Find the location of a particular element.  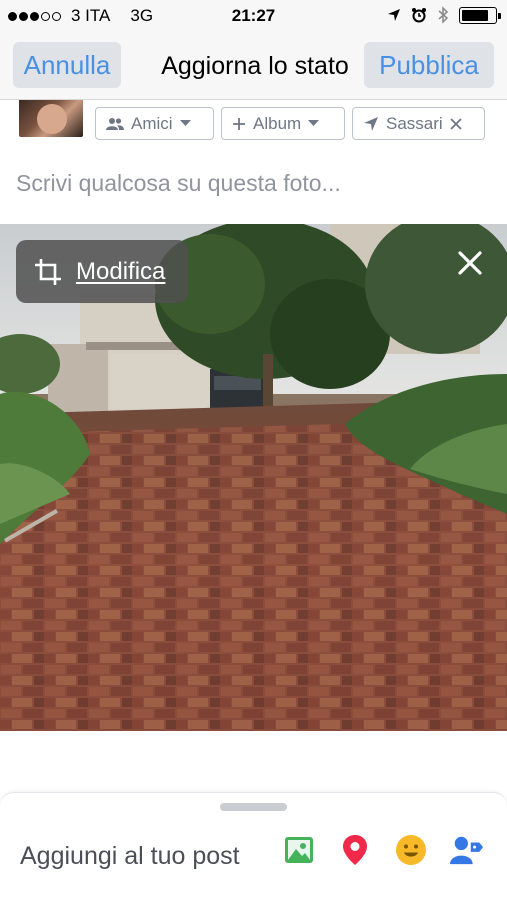

photo-button is located at coordinates (299, 850).